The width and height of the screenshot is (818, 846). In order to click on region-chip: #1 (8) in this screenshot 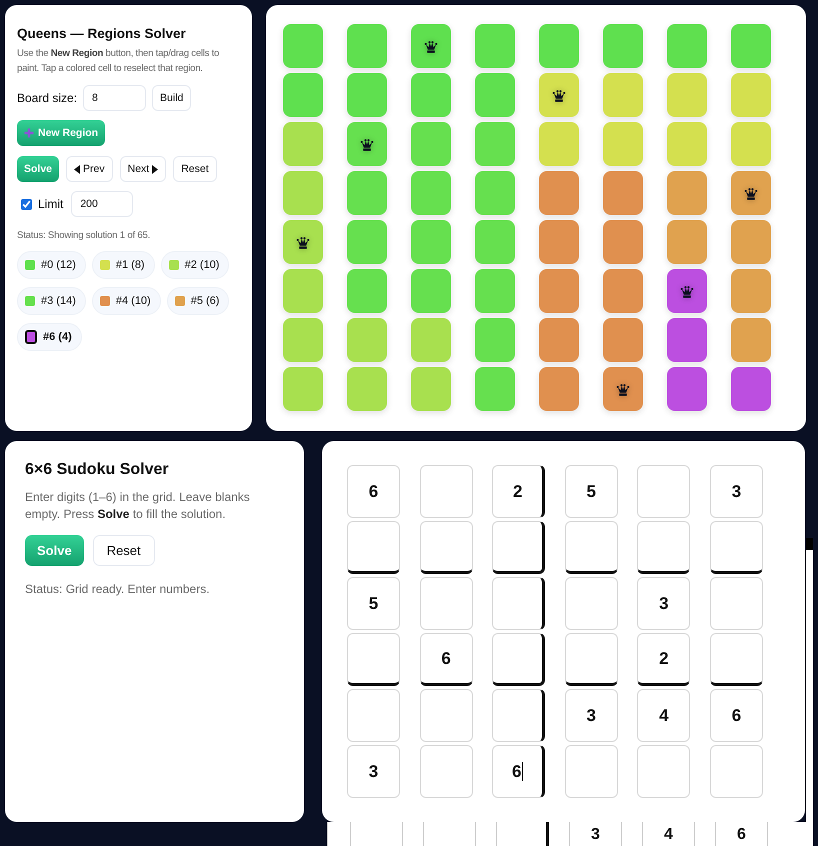, I will do `click(123, 265)`.